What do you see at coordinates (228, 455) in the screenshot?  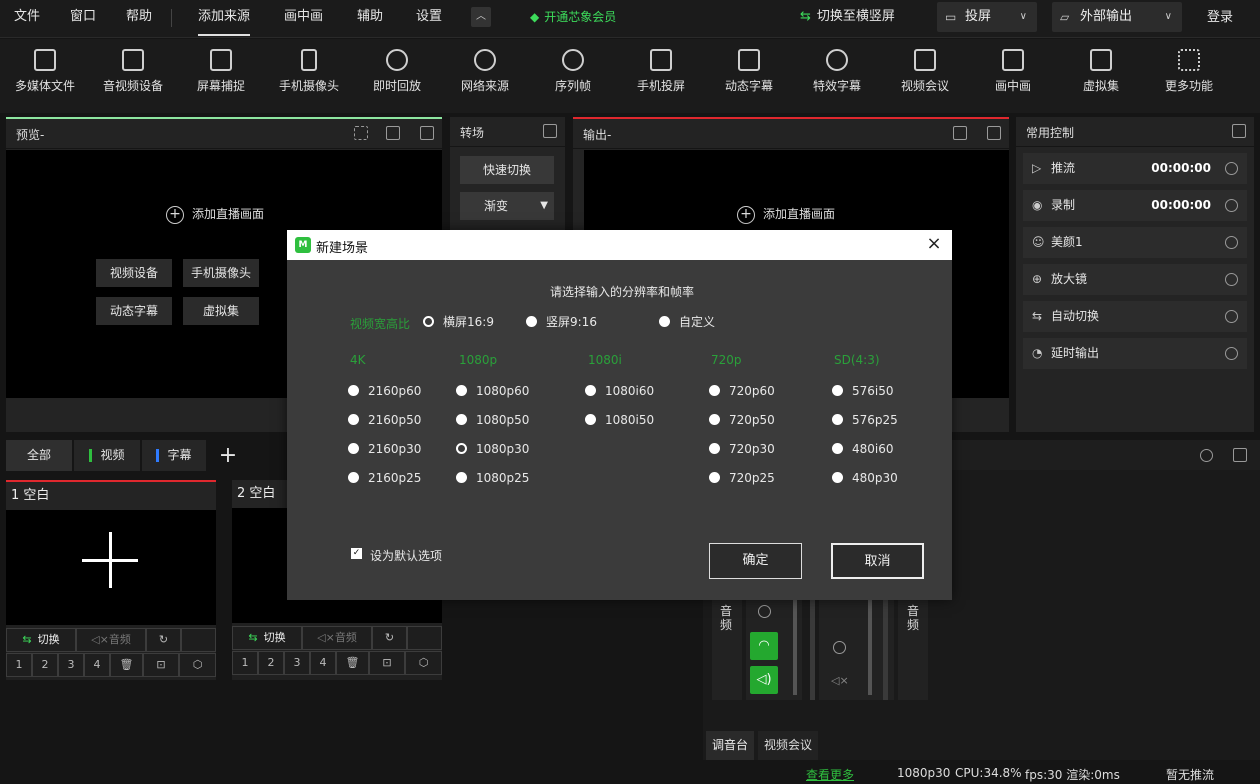 I see `add-tab-button: +` at bounding box center [228, 455].